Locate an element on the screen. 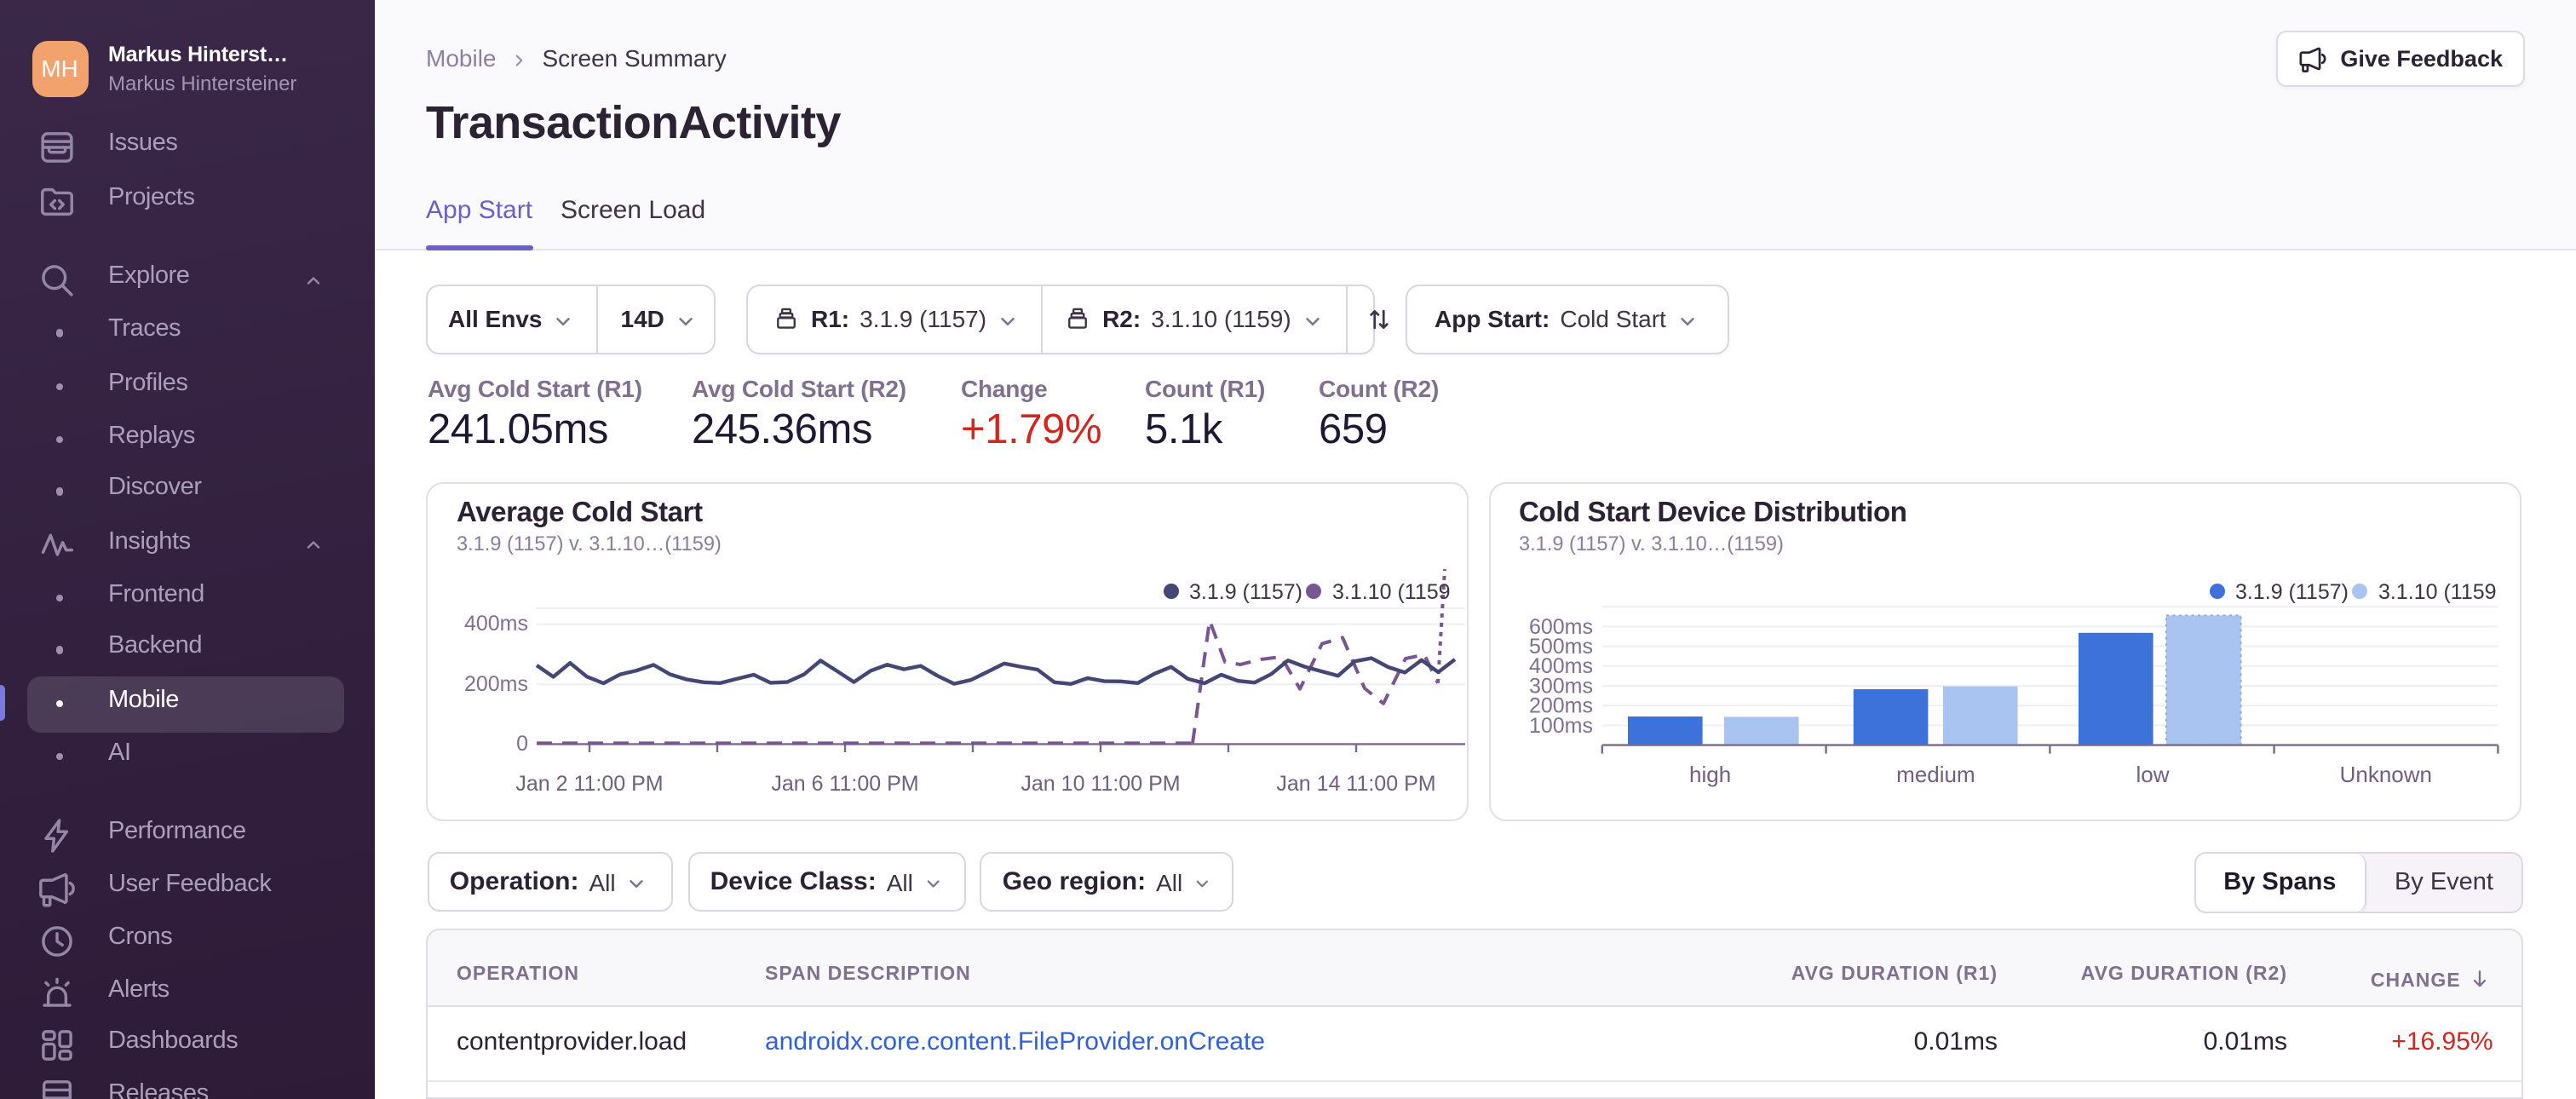 The image size is (2576, 1099). svg-text: Jan 14 11:00 PM is located at coordinates (1356, 784).